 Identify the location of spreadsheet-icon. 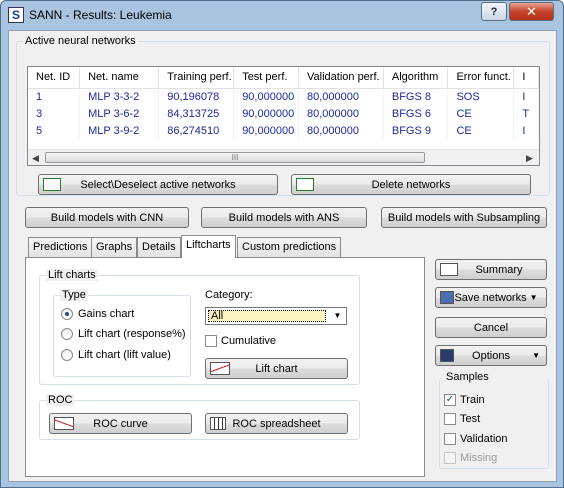
(218, 423).